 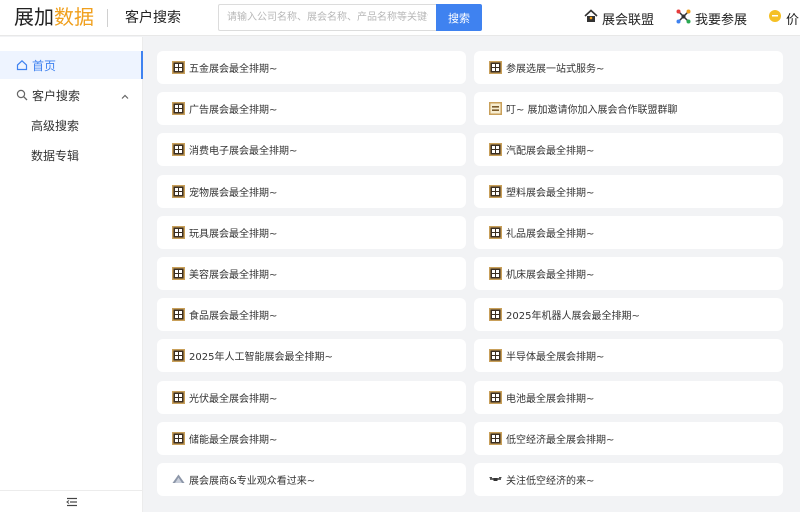 What do you see at coordinates (628, 191) in the screenshot?
I see `content-card: 塑料展会最全排期~` at bounding box center [628, 191].